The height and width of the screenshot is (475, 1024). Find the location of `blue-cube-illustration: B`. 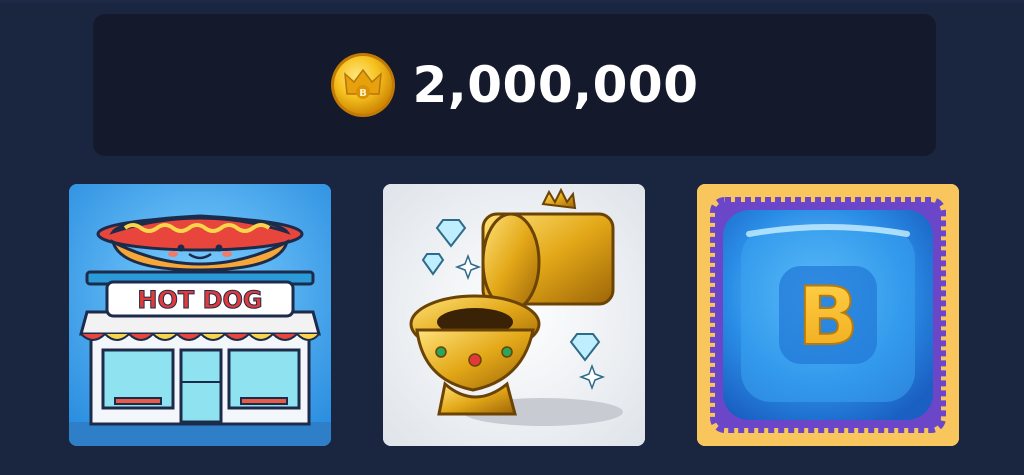

blue-cube-illustration: B is located at coordinates (828, 315).